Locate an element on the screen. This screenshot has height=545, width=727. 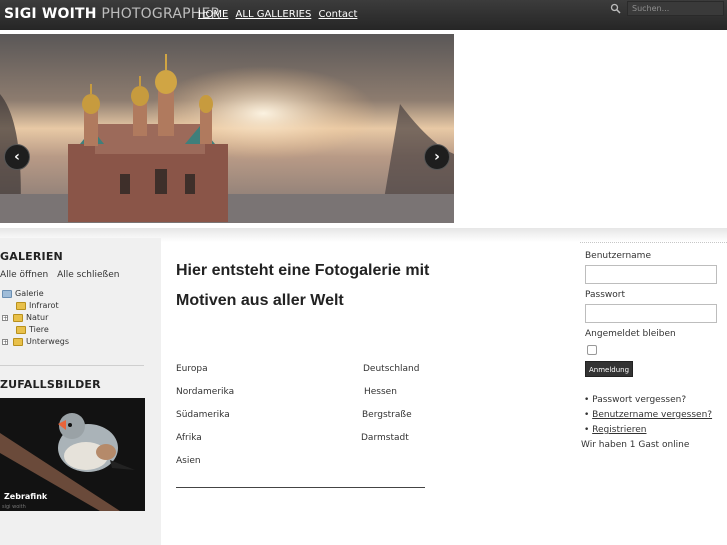
username-field is located at coordinates (651, 274).